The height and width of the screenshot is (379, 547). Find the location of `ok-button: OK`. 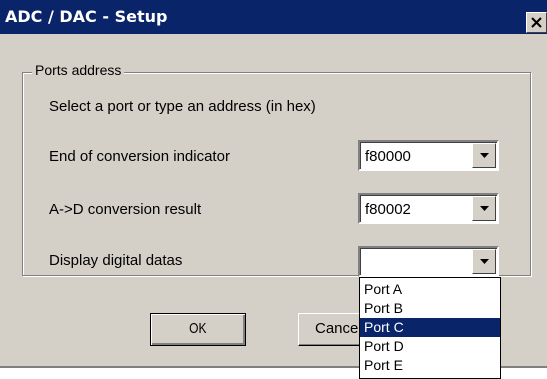

ok-button: OK is located at coordinates (198, 329).